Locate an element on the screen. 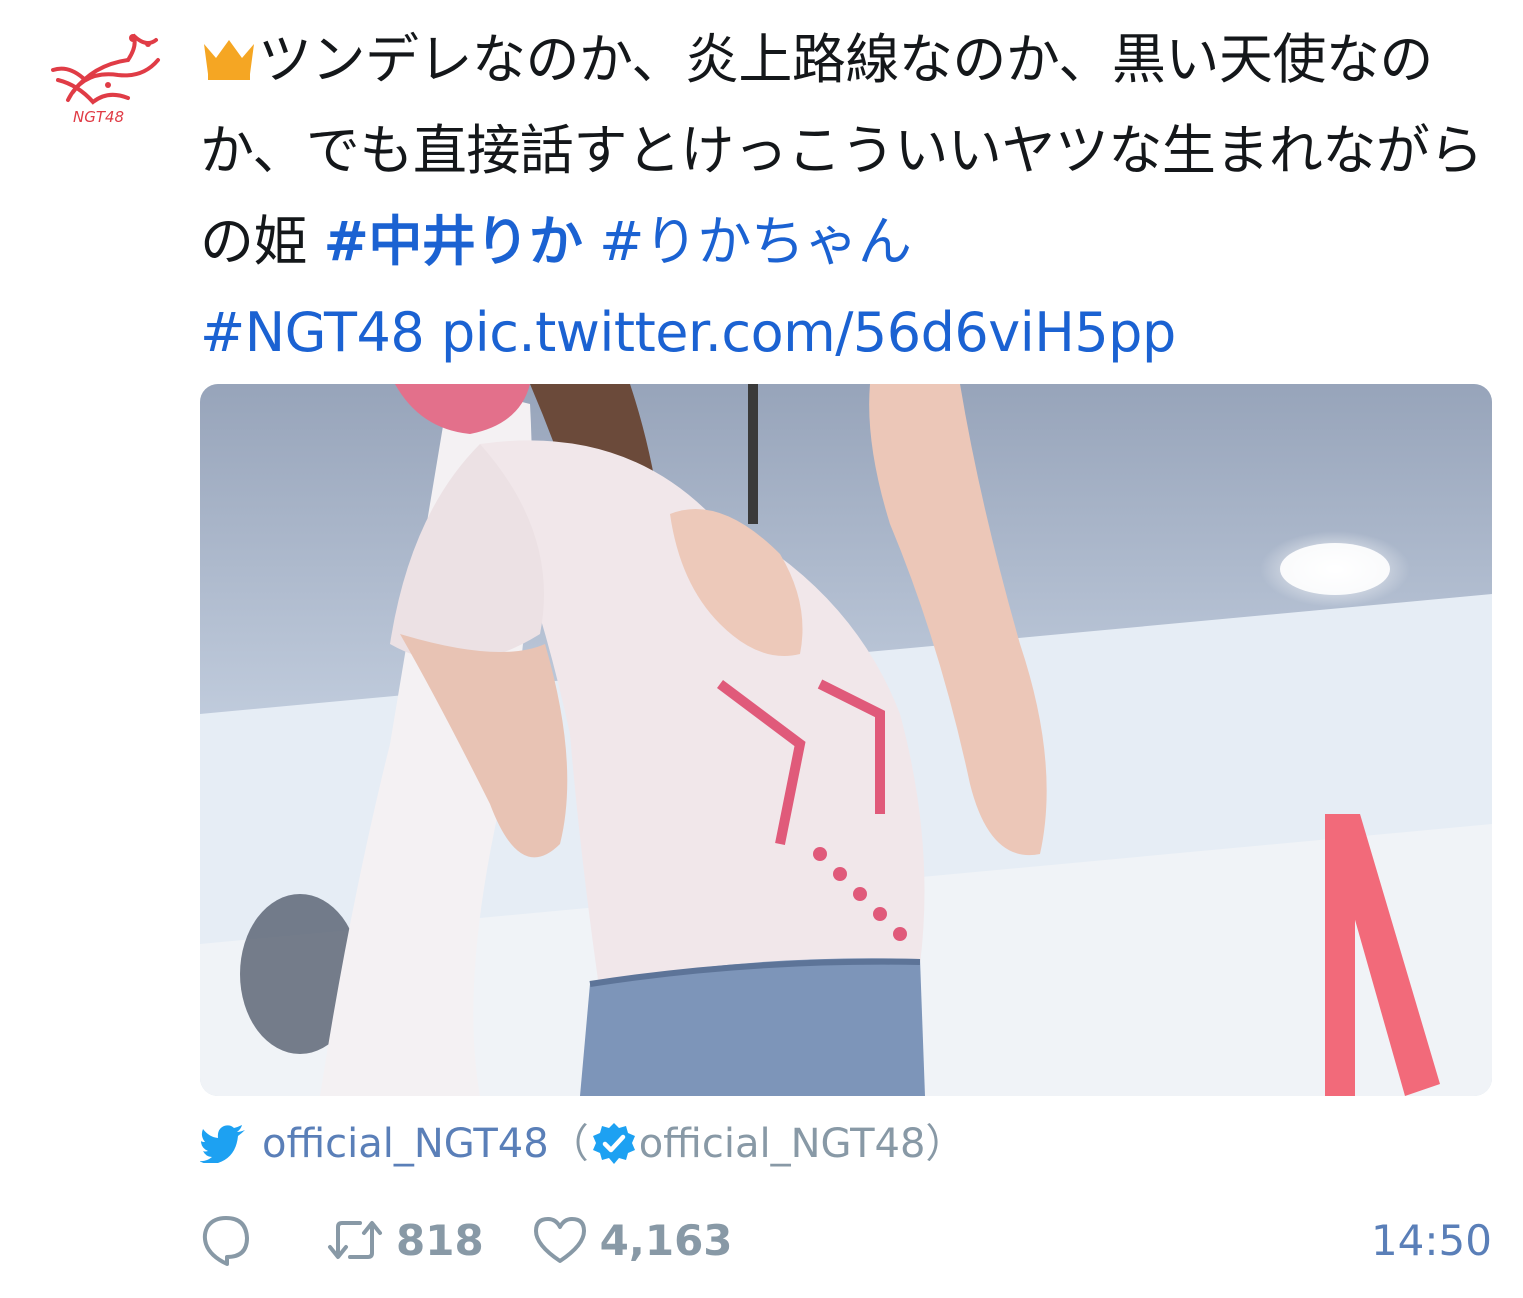 This screenshot has width=1523, height=1298. retweet-button: 818 is located at coordinates (405, 1240).